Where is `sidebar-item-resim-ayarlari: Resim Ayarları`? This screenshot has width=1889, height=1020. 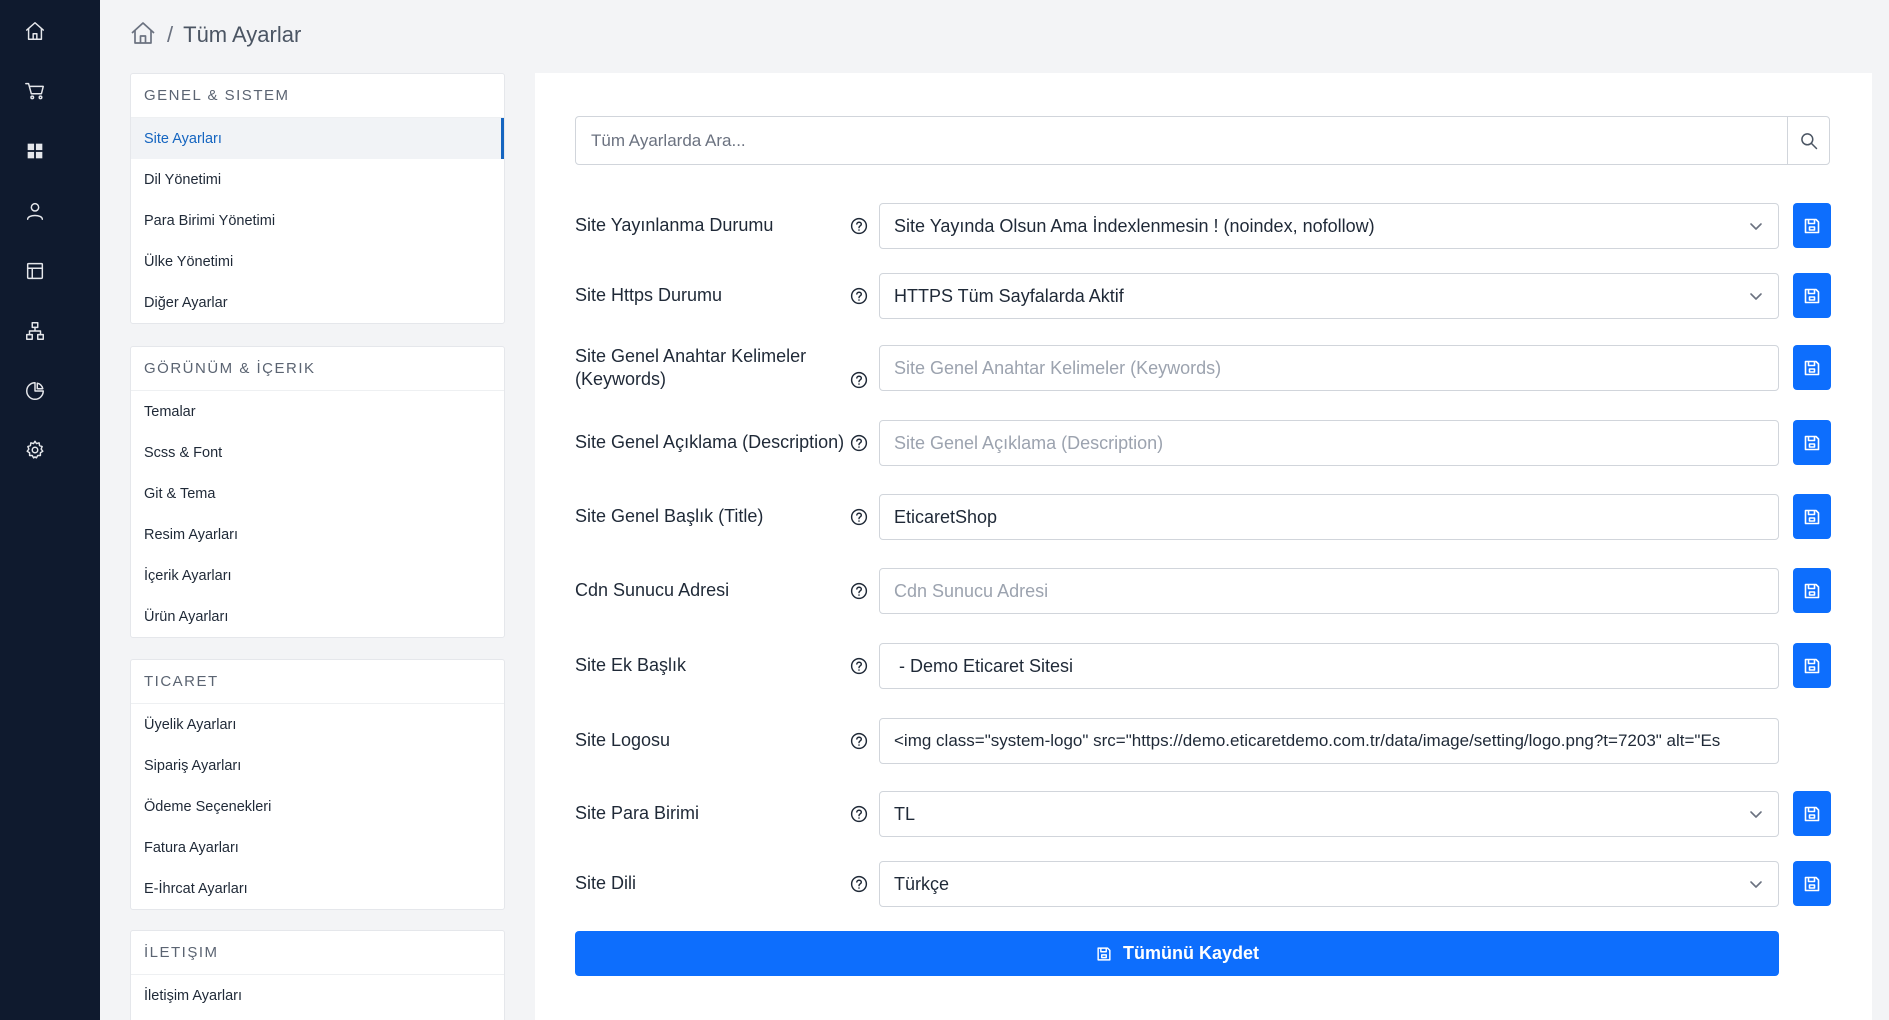 sidebar-item-resim-ayarlari: Resim Ayarları is located at coordinates (317, 534).